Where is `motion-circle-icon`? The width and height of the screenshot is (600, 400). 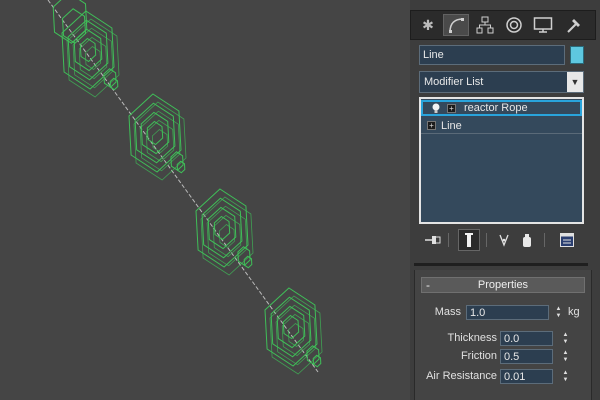
motion-circle-icon is located at coordinates (514, 25).